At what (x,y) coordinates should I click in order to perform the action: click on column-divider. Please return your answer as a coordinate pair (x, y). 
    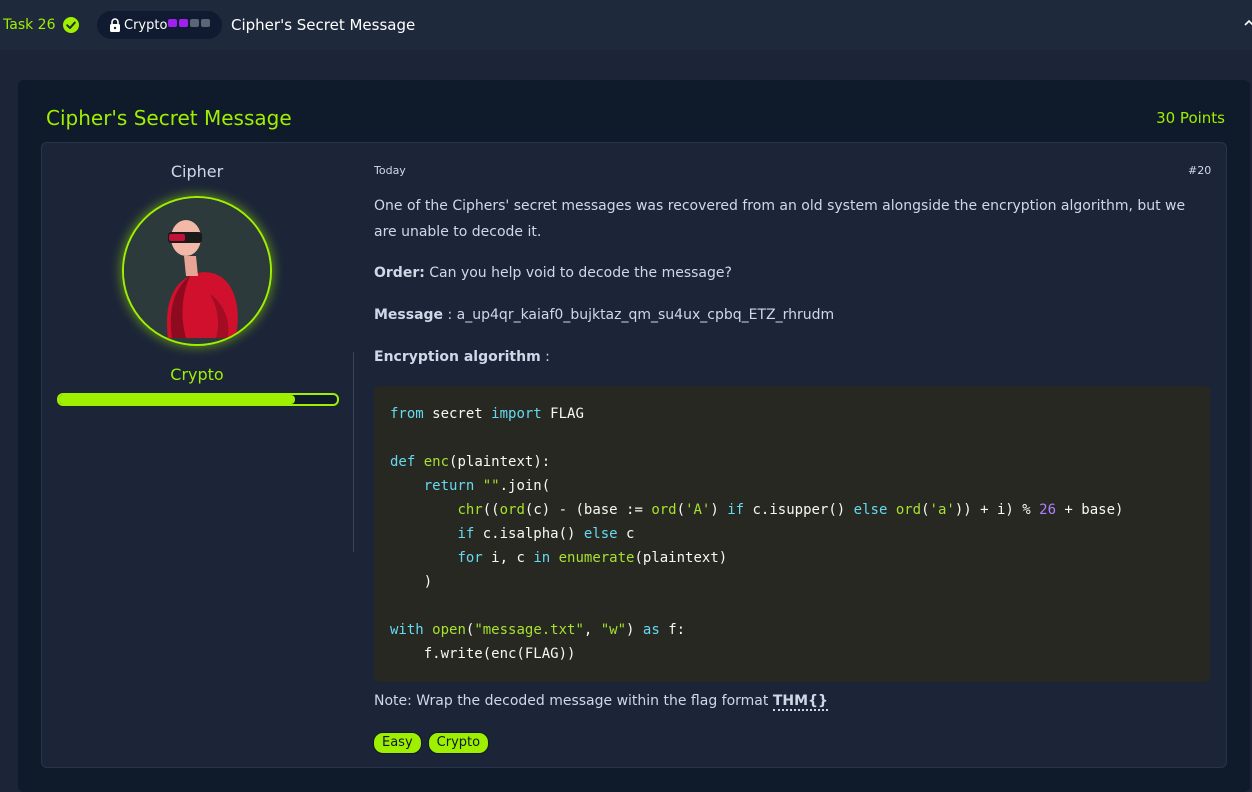
    Looking at the image, I should click on (353, 452).